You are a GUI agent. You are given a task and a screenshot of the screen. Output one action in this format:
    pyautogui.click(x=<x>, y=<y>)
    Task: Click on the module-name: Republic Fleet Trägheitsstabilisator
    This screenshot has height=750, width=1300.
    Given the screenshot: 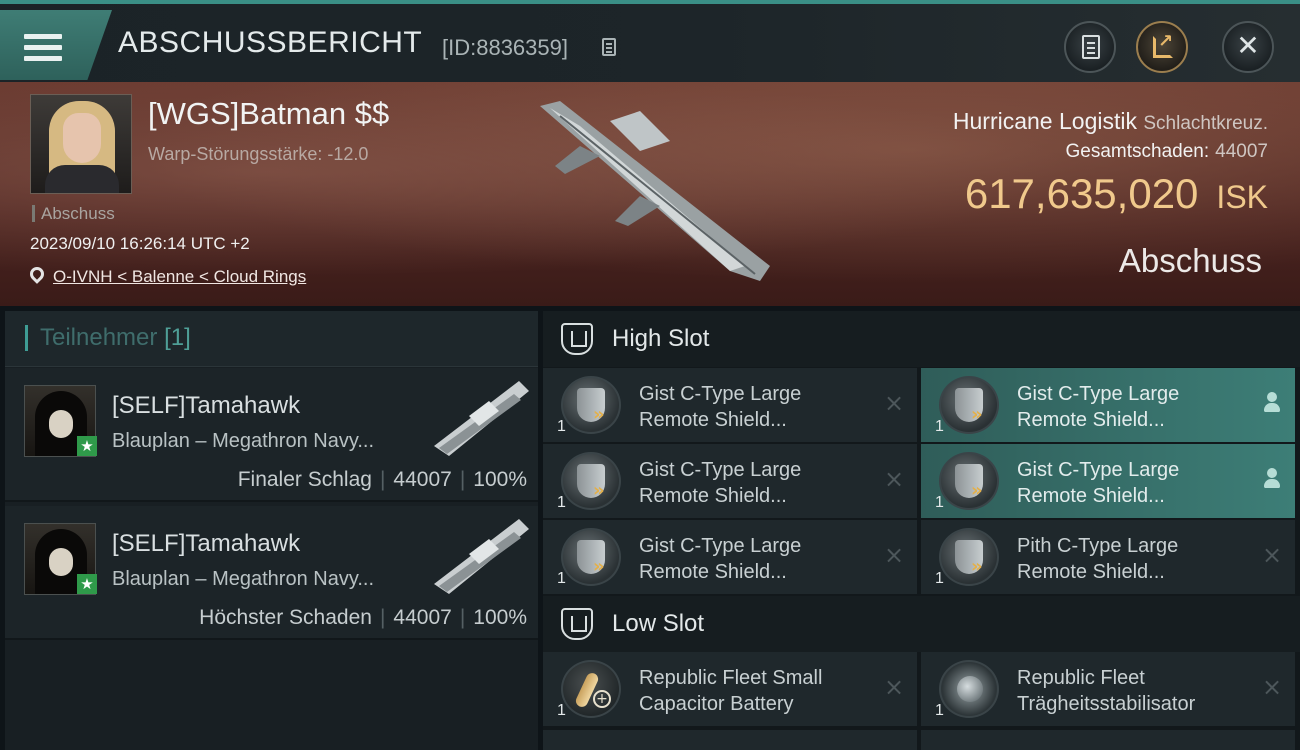 What is the action you would take?
    pyautogui.click(x=1106, y=691)
    